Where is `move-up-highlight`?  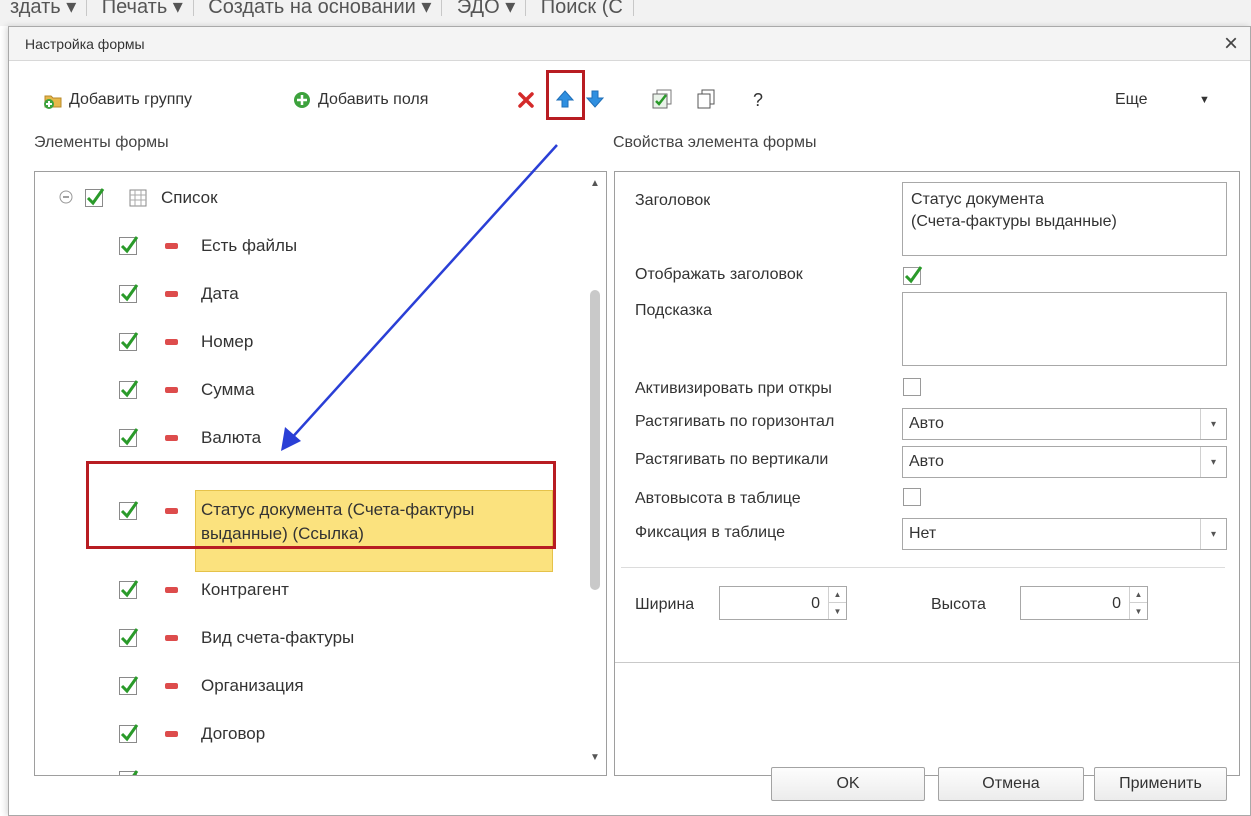 move-up-highlight is located at coordinates (565, 95).